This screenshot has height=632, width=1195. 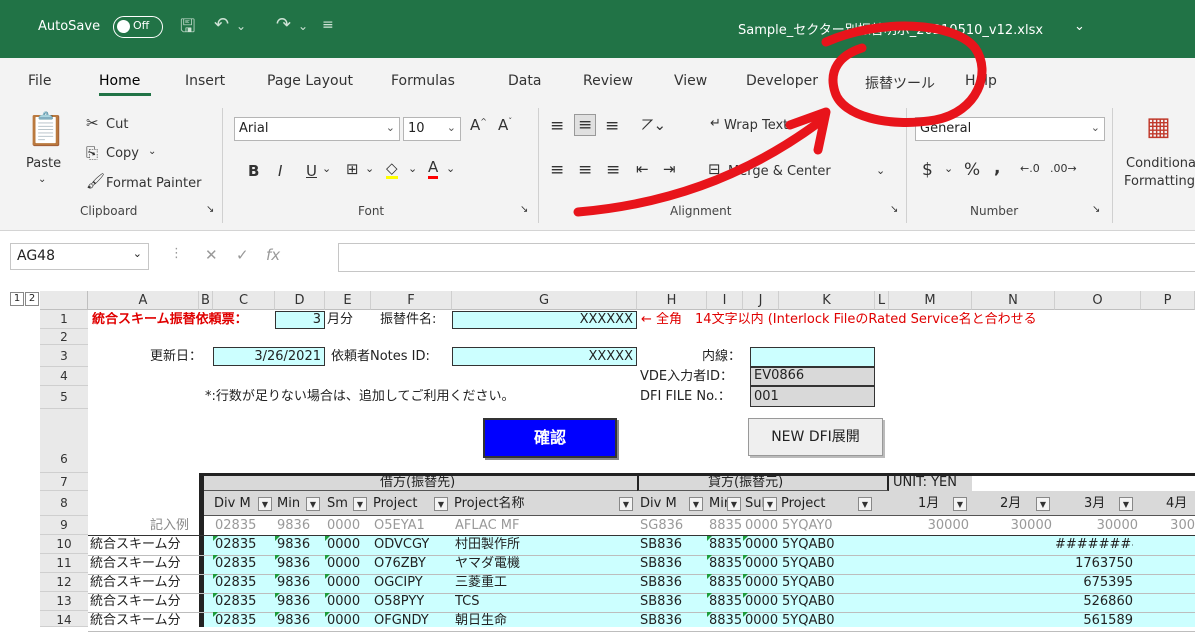 I want to click on annotation-circle, so click(x=904, y=74).